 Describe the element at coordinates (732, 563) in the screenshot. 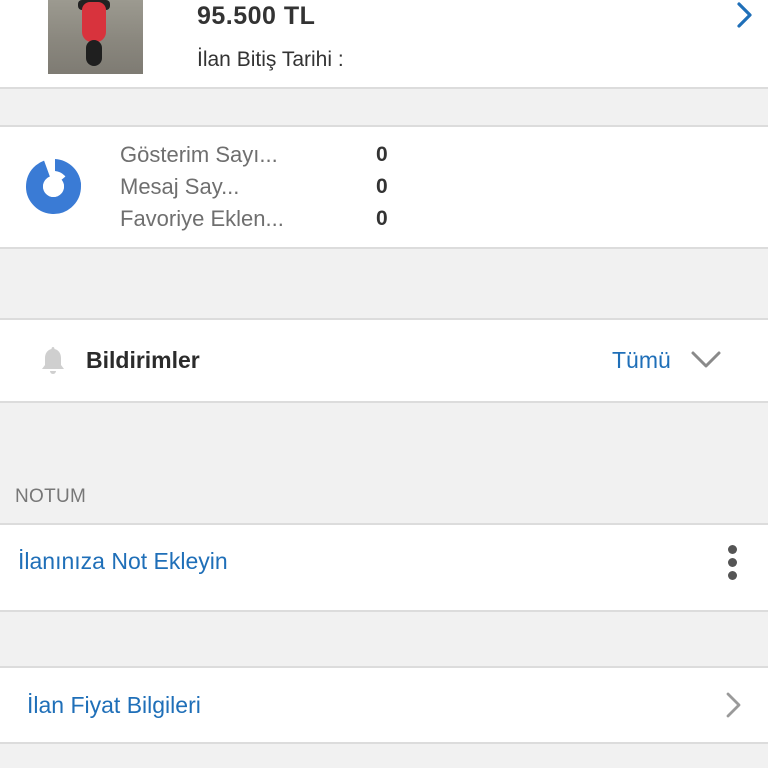

I see `more-vertical-icon` at that location.